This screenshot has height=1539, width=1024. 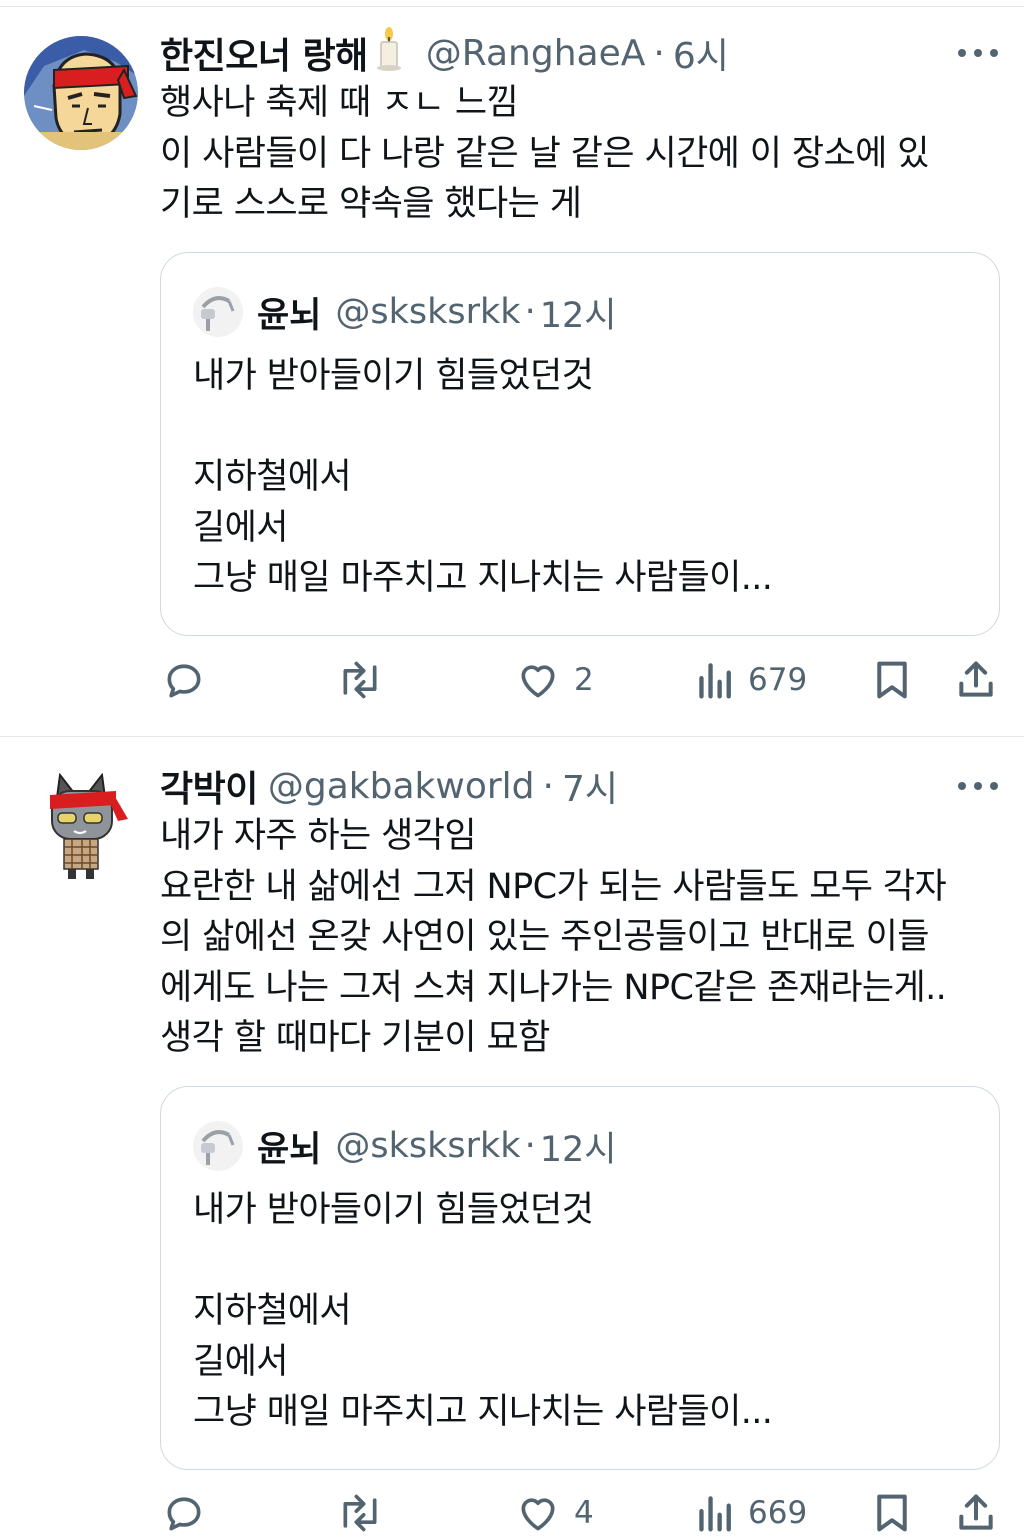 What do you see at coordinates (778, 680) in the screenshot?
I see `view-count: 679` at bounding box center [778, 680].